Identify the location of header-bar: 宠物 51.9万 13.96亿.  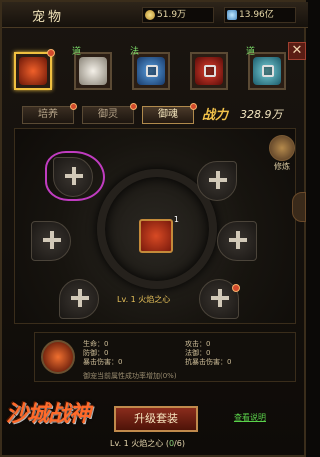
(155, 15).